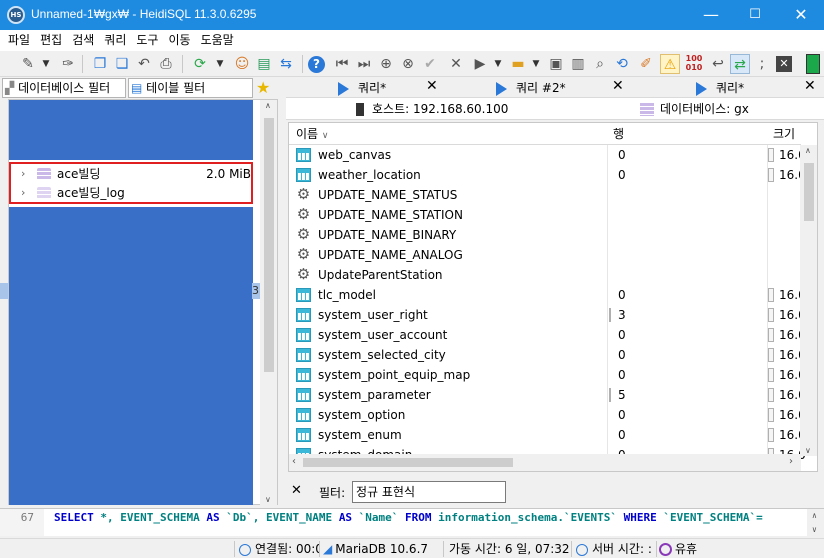 Image resolution: width=824 pixels, height=558 pixels. Describe the element at coordinates (28, 64) in the screenshot. I see `connect-icon: ✎` at that location.